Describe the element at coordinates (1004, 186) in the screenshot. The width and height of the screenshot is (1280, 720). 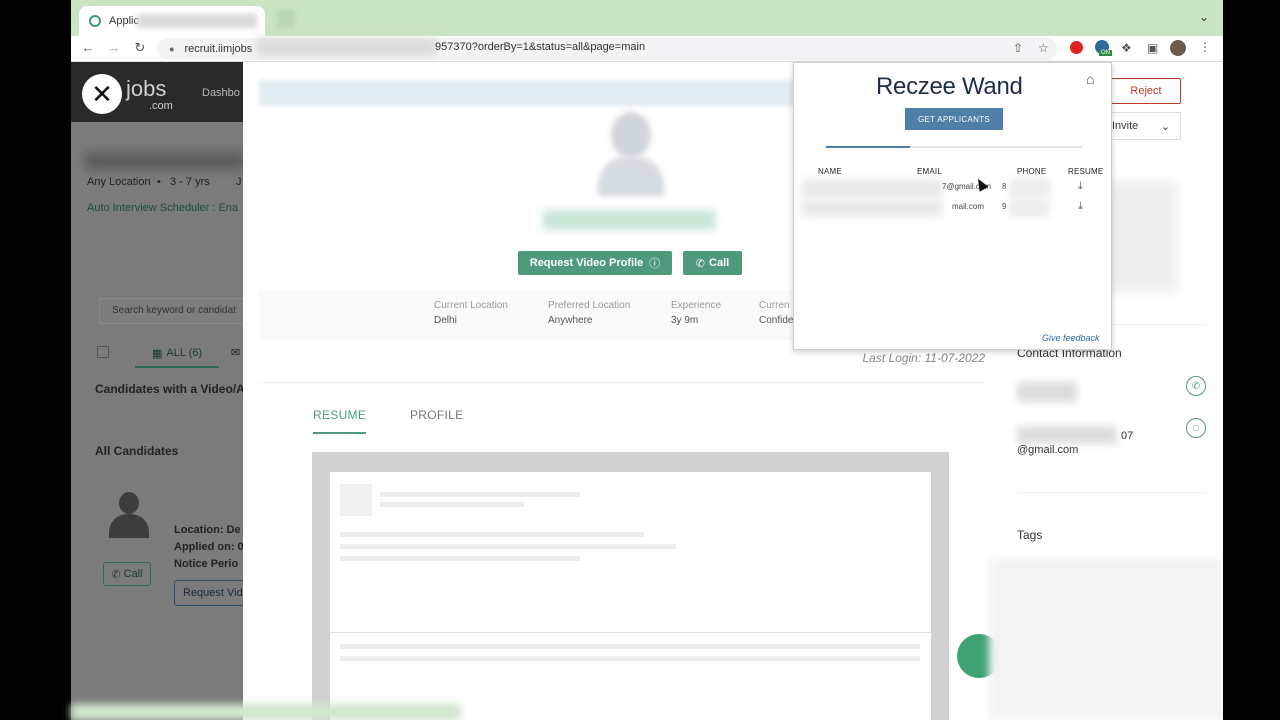
I see `applicant-phone: 8` at that location.